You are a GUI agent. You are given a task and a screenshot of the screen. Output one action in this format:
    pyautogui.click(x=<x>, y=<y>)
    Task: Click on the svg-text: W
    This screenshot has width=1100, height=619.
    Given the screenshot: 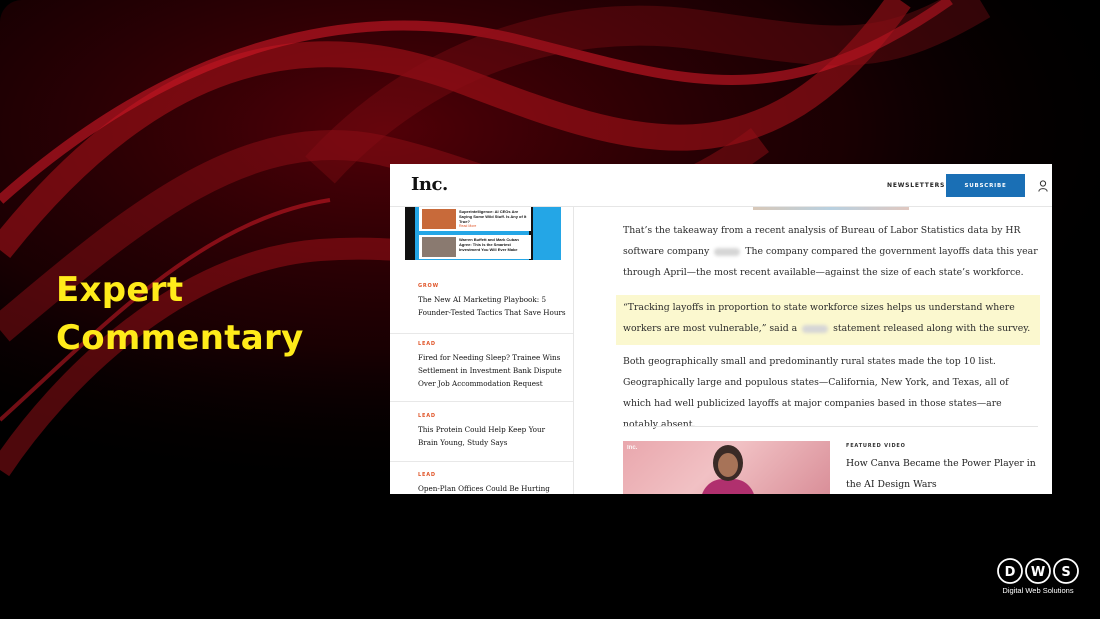 What is the action you would take?
    pyautogui.click(x=1038, y=572)
    